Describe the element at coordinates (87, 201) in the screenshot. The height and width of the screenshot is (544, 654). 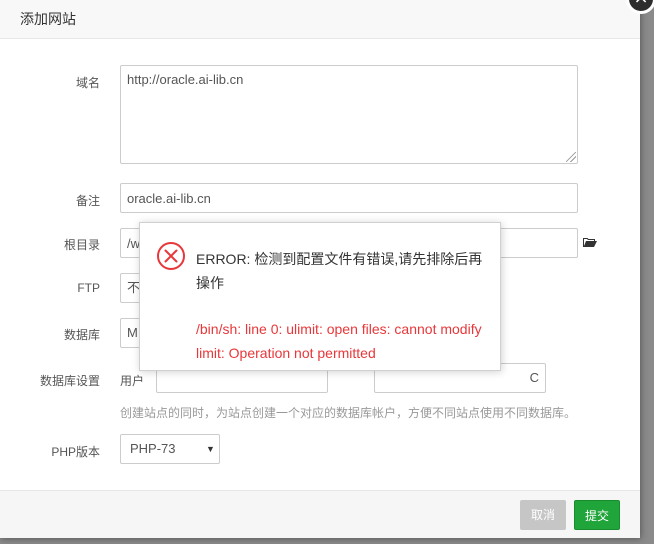
I see `remark-label: 备注` at that location.